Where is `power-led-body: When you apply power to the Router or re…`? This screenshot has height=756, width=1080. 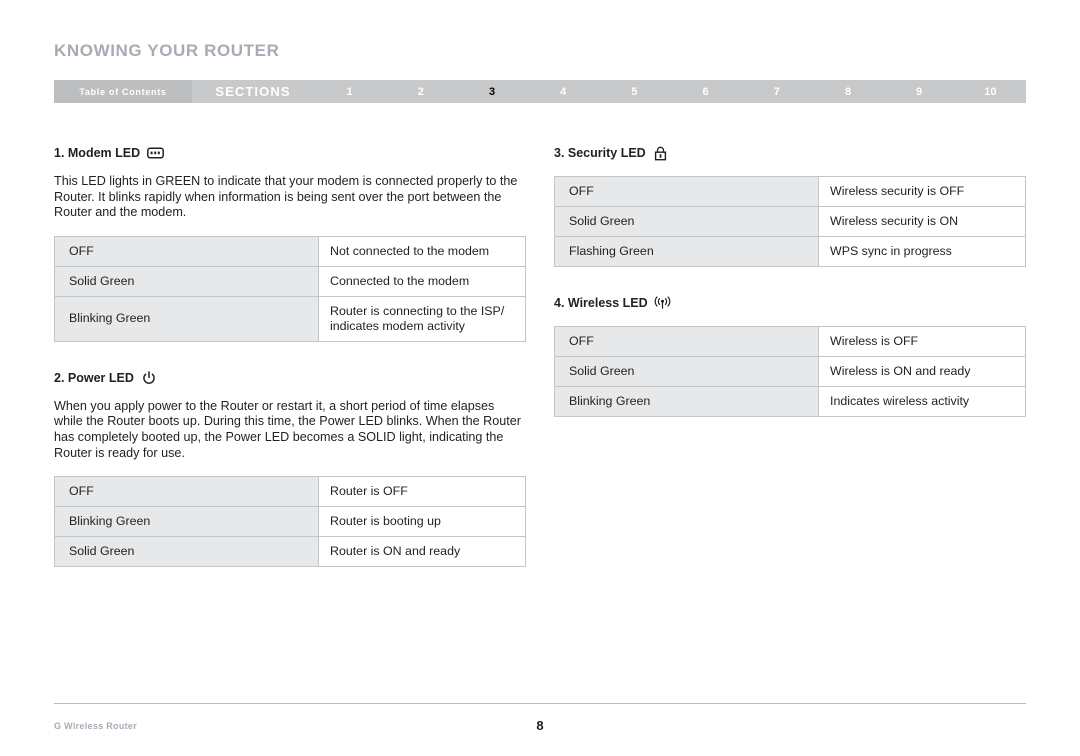
power-led-body: When you apply power to the Router or re… is located at coordinates (287, 429).